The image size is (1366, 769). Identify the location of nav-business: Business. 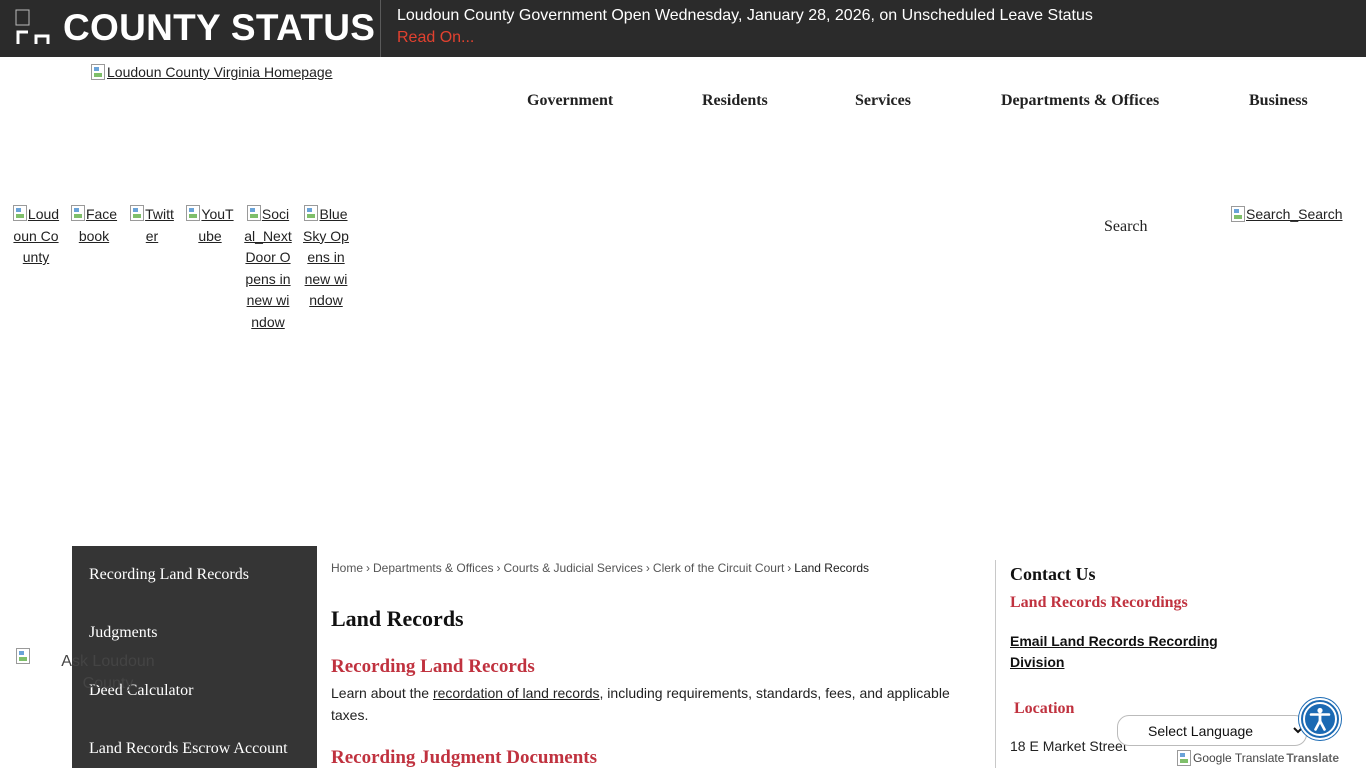
(1278, 101).